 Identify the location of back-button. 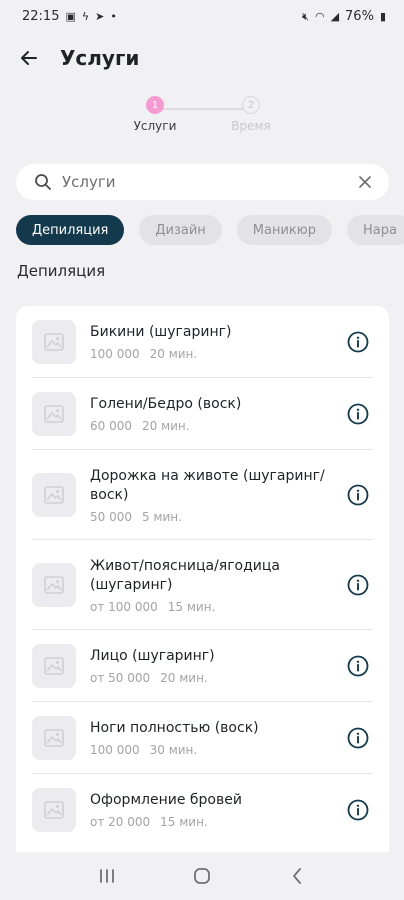
(29, 58).